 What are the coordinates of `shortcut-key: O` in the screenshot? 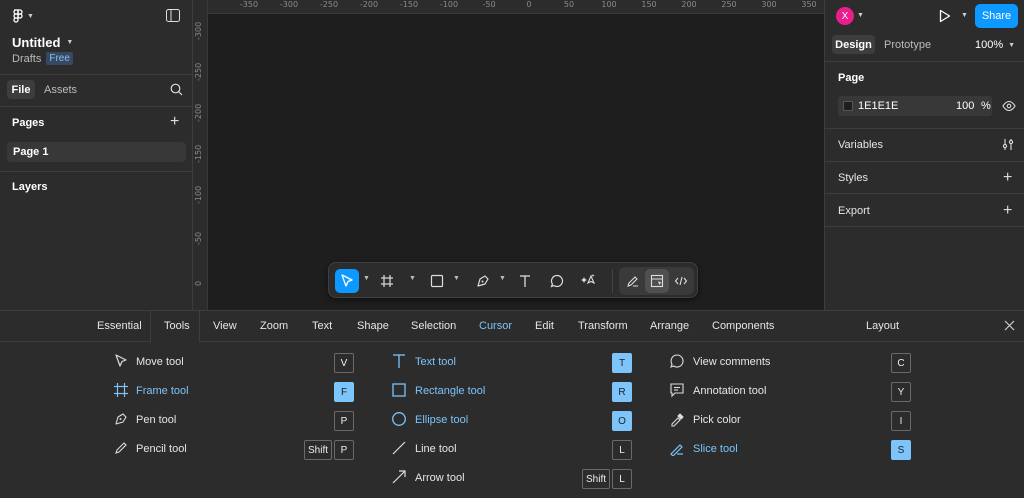 It's located at (622, 421).